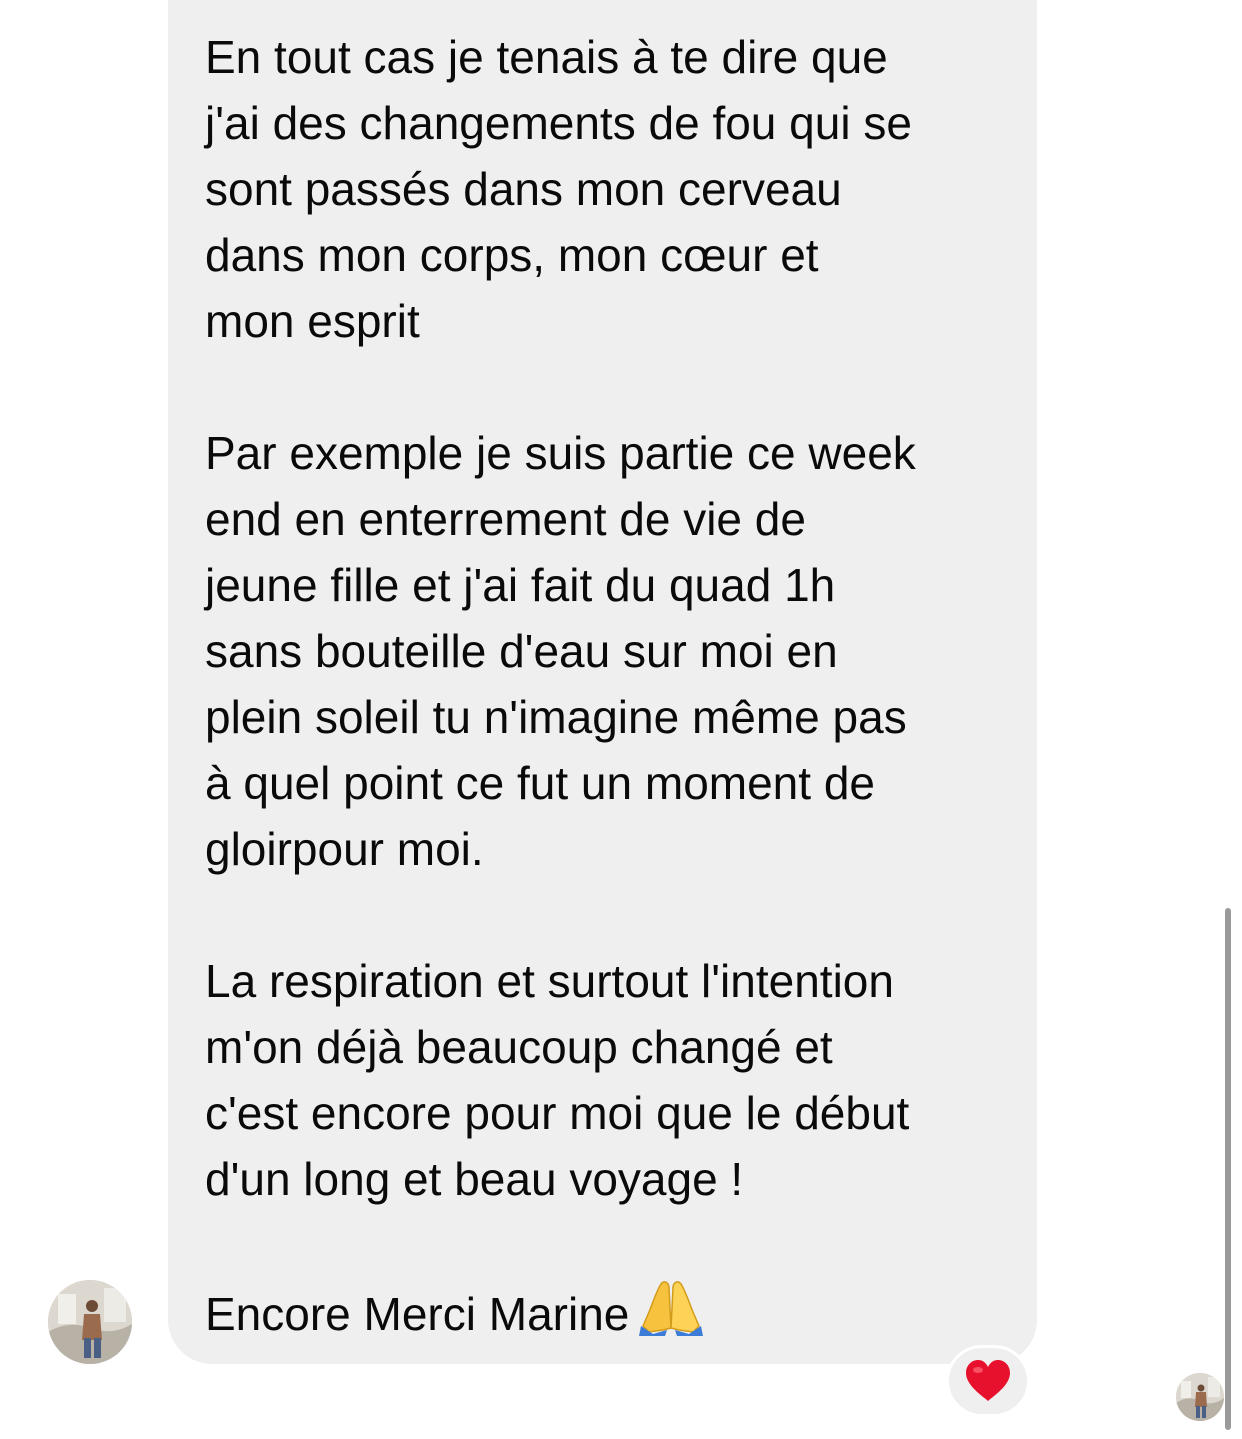  I want to click on reaction-badge, so click(988, 1381).